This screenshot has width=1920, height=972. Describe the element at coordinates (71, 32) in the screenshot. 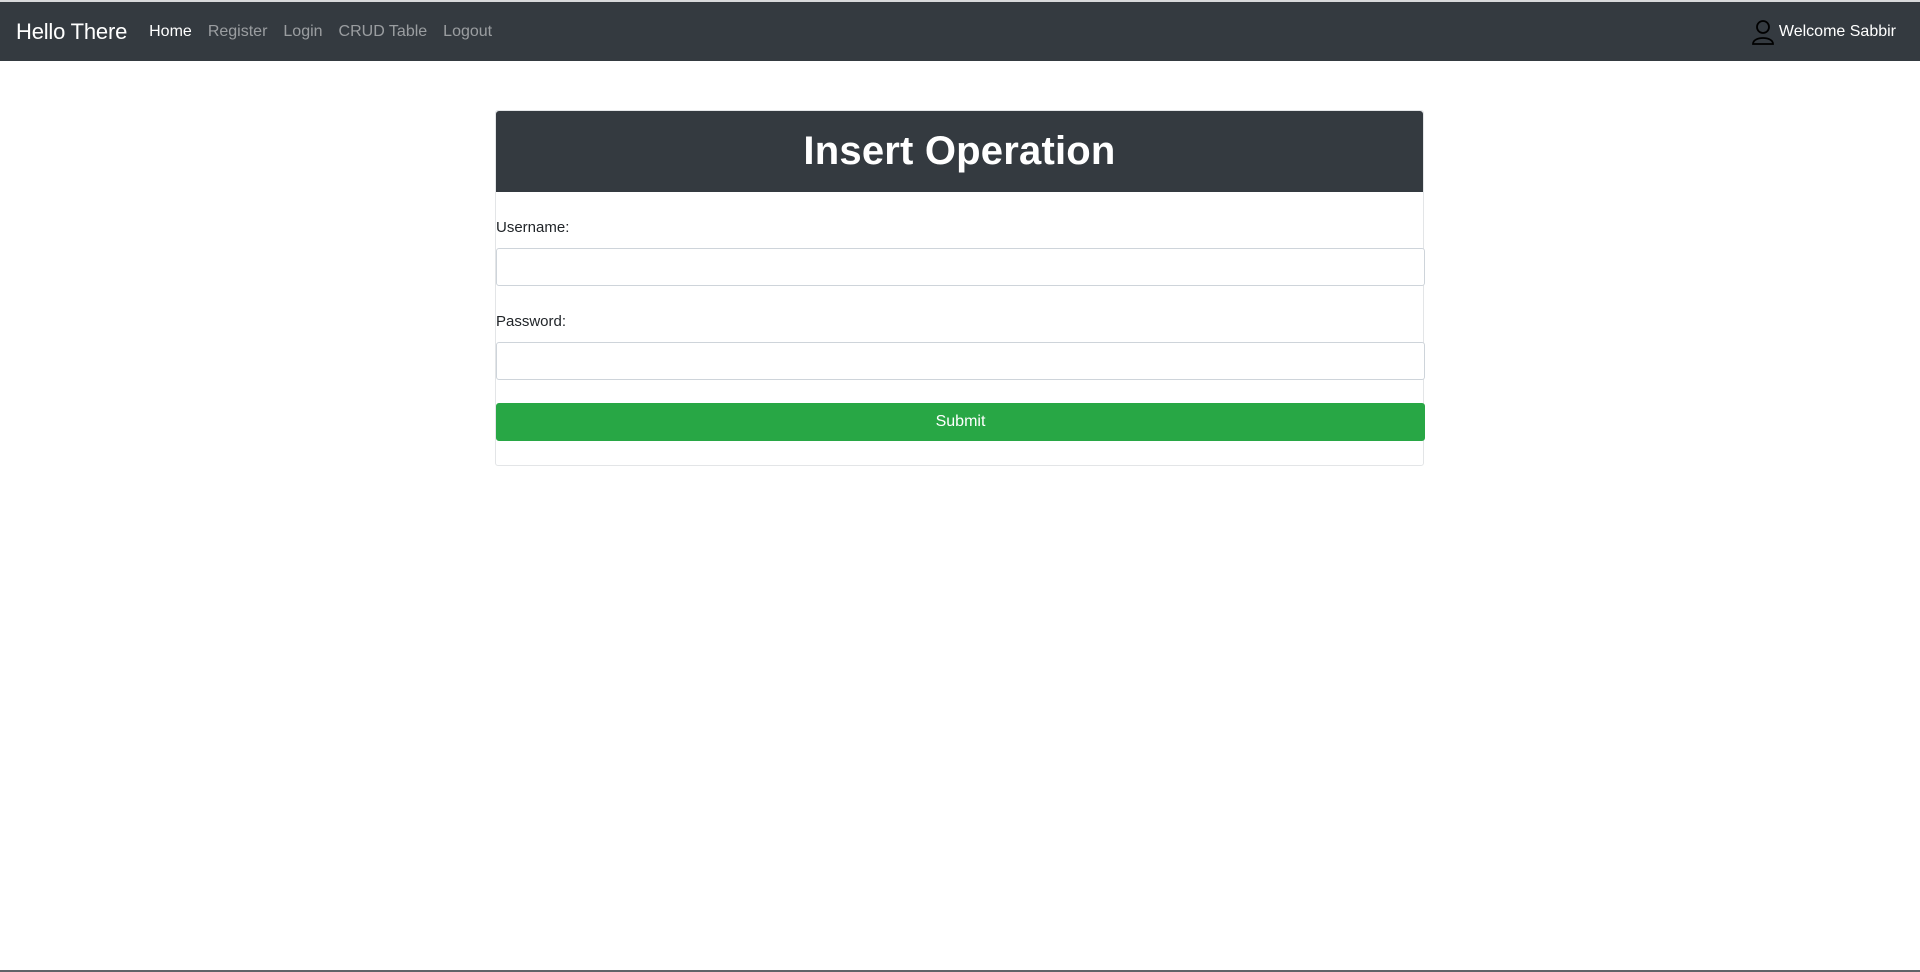

I see `navbar-brand: Hello There` at that location.